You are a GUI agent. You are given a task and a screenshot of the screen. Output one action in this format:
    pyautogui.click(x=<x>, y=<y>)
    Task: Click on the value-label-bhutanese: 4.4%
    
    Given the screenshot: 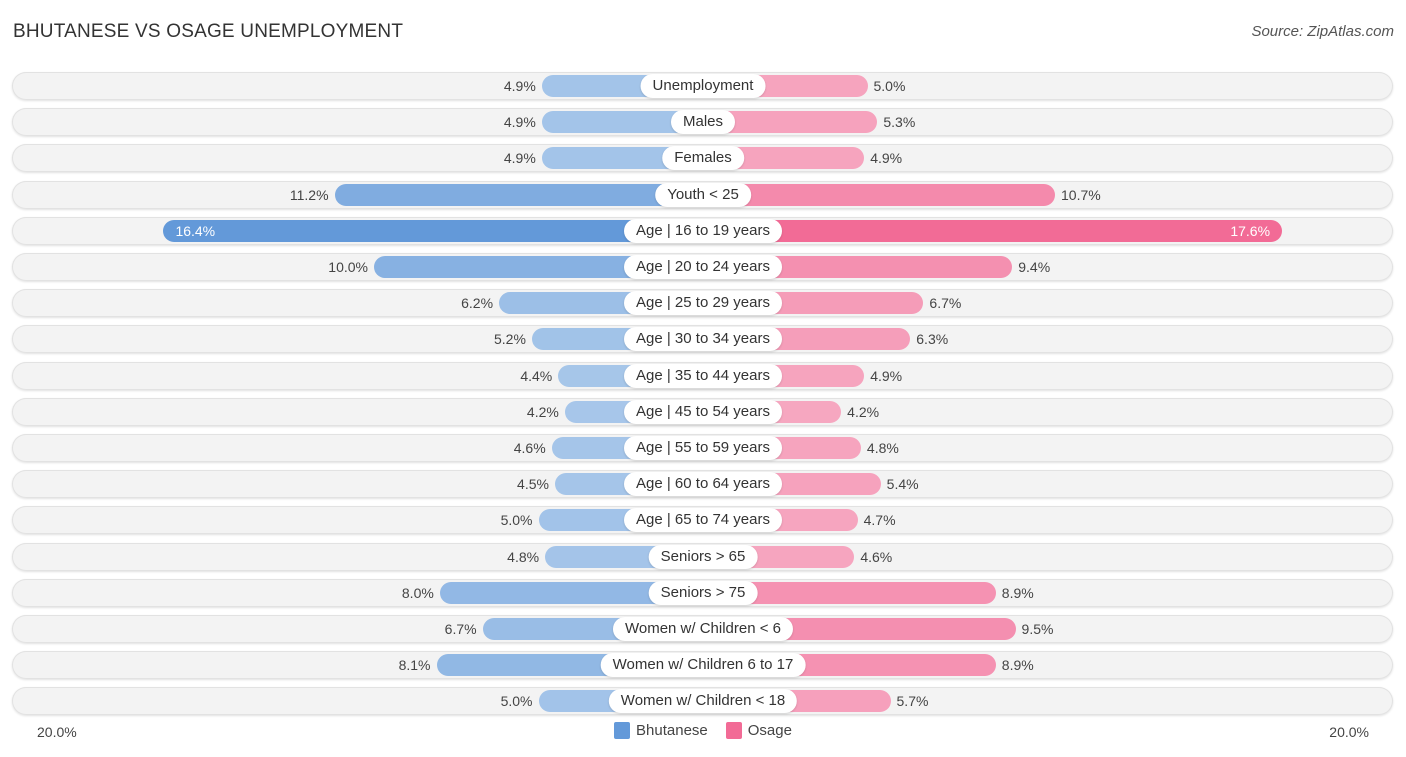 What is the action you would take?
    pyautogui.click(x=536, y=375)
    